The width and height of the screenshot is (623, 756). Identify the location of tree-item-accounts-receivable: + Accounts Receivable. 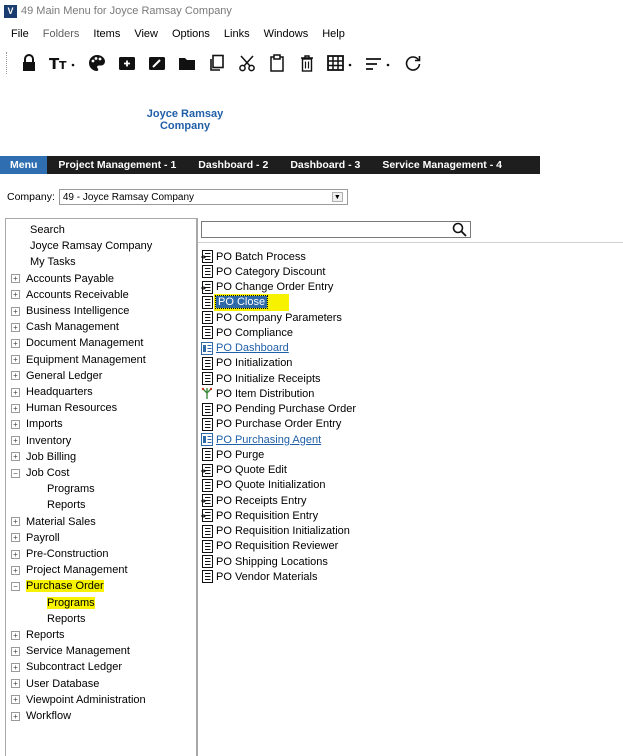
(70, 295).